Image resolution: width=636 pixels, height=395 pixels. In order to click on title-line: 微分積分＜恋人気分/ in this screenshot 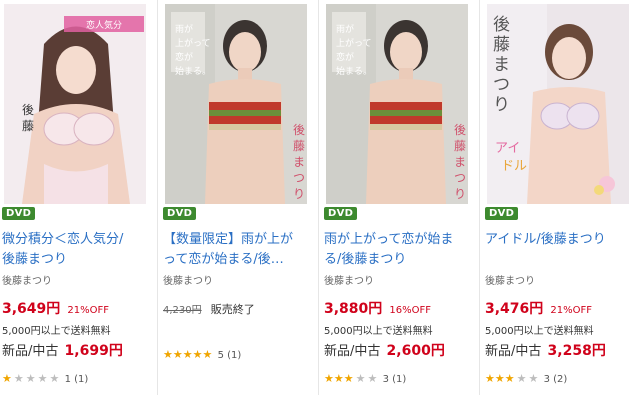, I will do `click(77, 240)`.